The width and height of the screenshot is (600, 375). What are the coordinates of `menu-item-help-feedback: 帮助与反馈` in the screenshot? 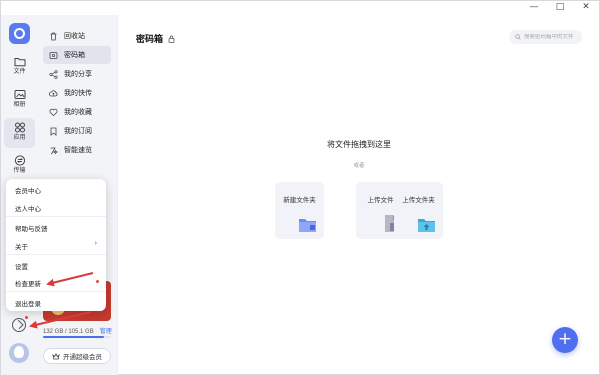 It's located at (31, 228).